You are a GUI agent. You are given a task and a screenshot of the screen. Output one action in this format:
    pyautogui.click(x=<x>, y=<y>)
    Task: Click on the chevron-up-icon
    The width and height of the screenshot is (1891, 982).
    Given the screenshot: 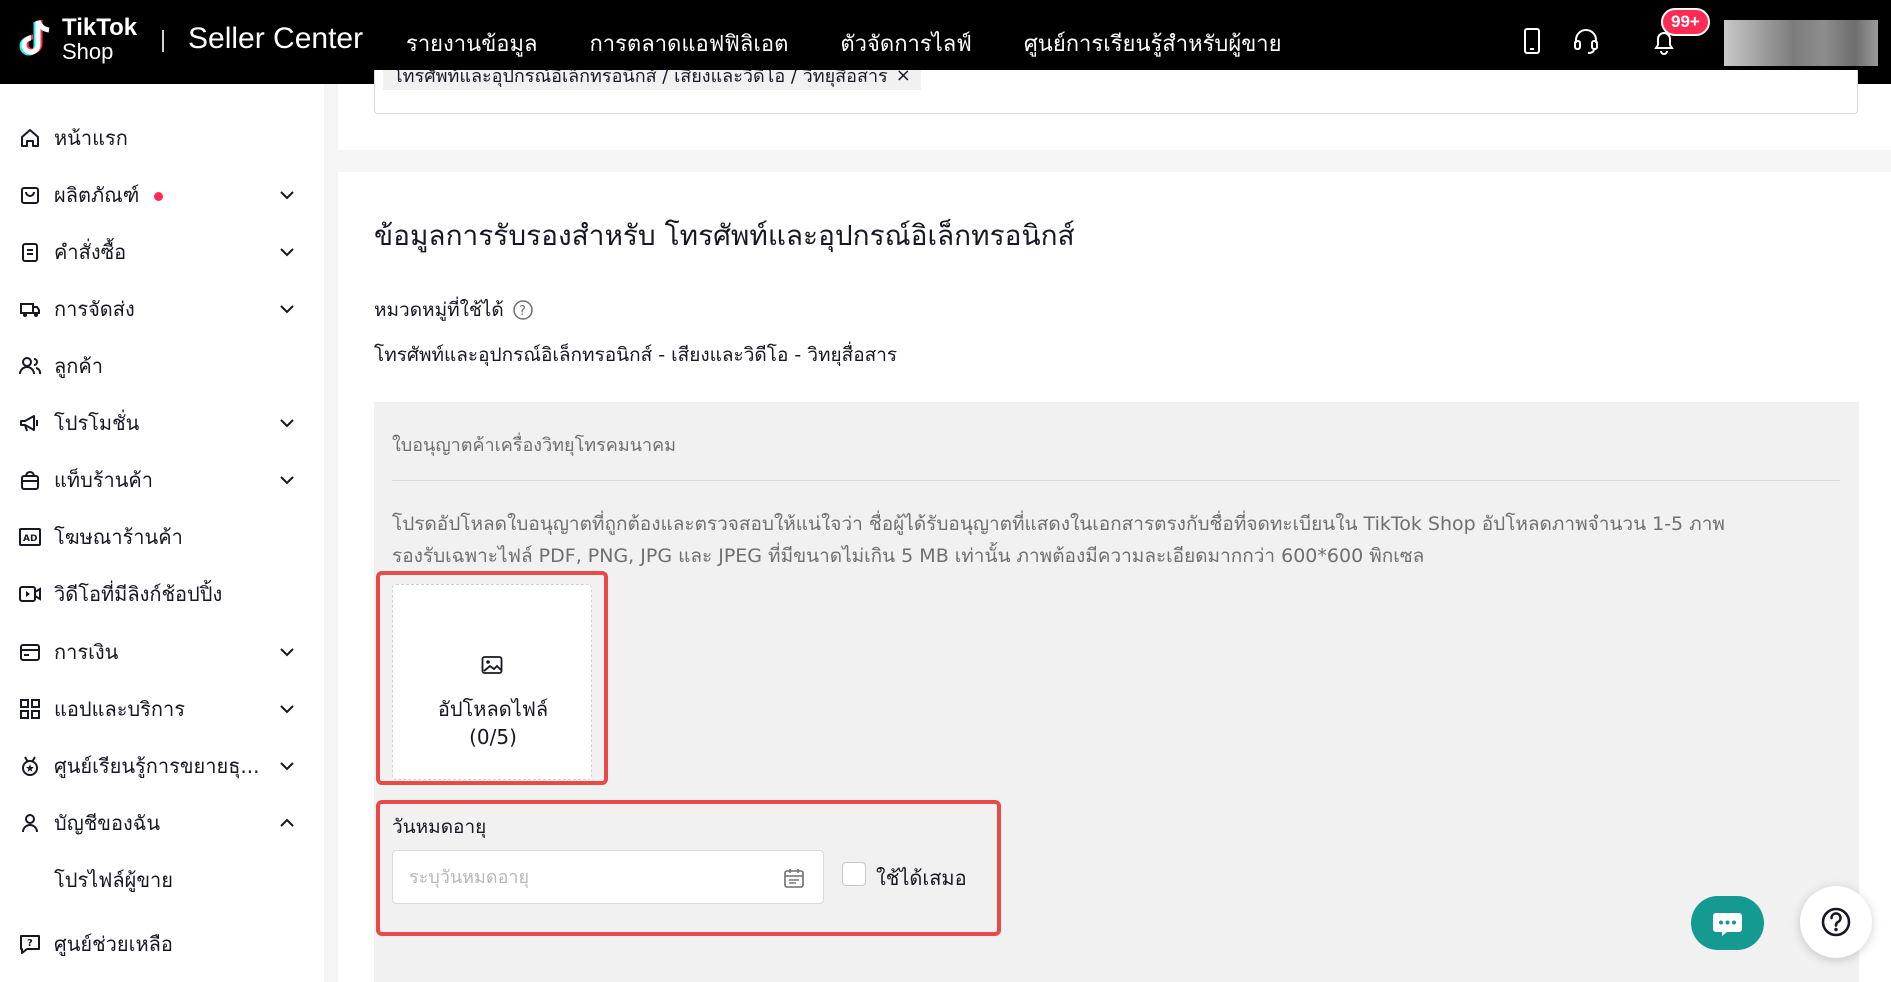 What is the action you would take?
    pyautogui.click(x=287, y=822)
    